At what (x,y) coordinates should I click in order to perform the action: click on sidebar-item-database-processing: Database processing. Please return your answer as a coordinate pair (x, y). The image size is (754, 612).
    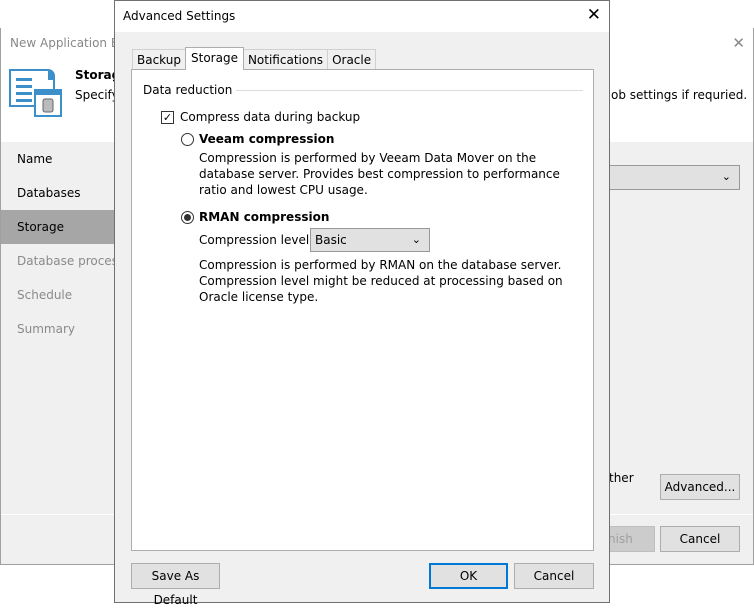
    Looking at the image, I should click on (66, 261).